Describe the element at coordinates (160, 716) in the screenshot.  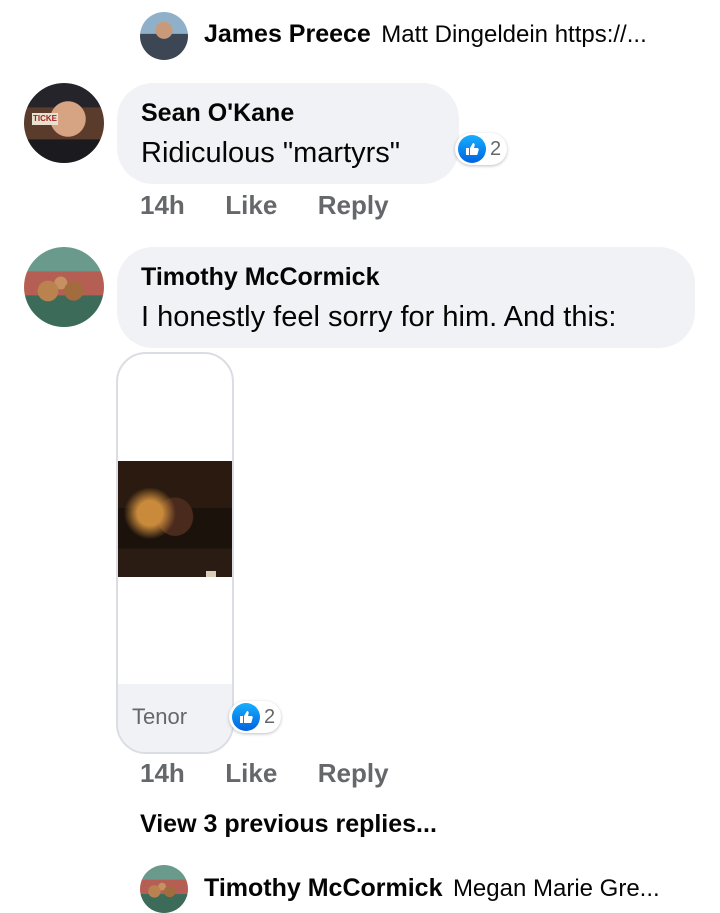
I see `gif-source-label: Tenor` at that location.